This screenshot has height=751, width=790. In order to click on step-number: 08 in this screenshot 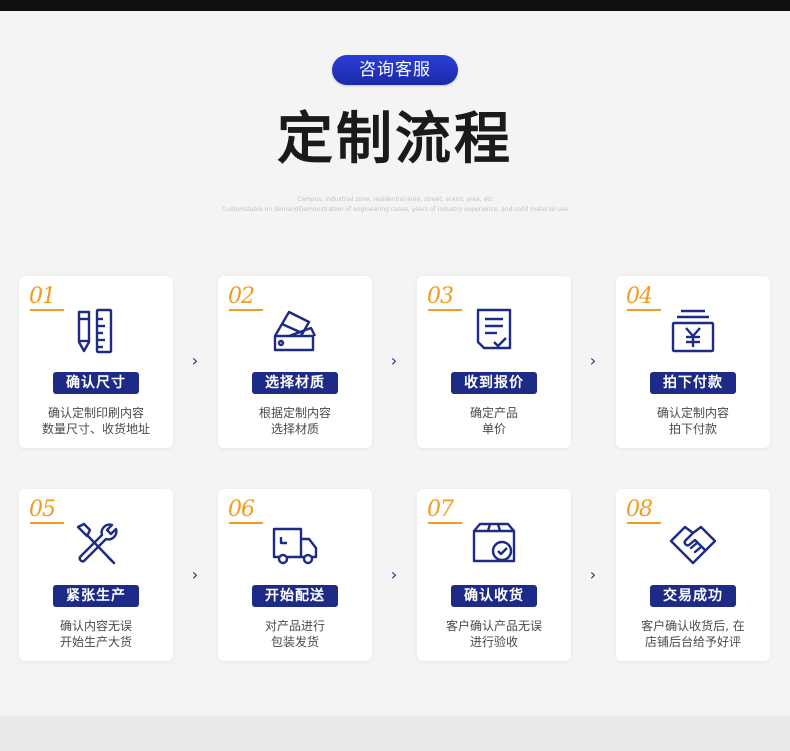, I will do `click(639, 509)`.